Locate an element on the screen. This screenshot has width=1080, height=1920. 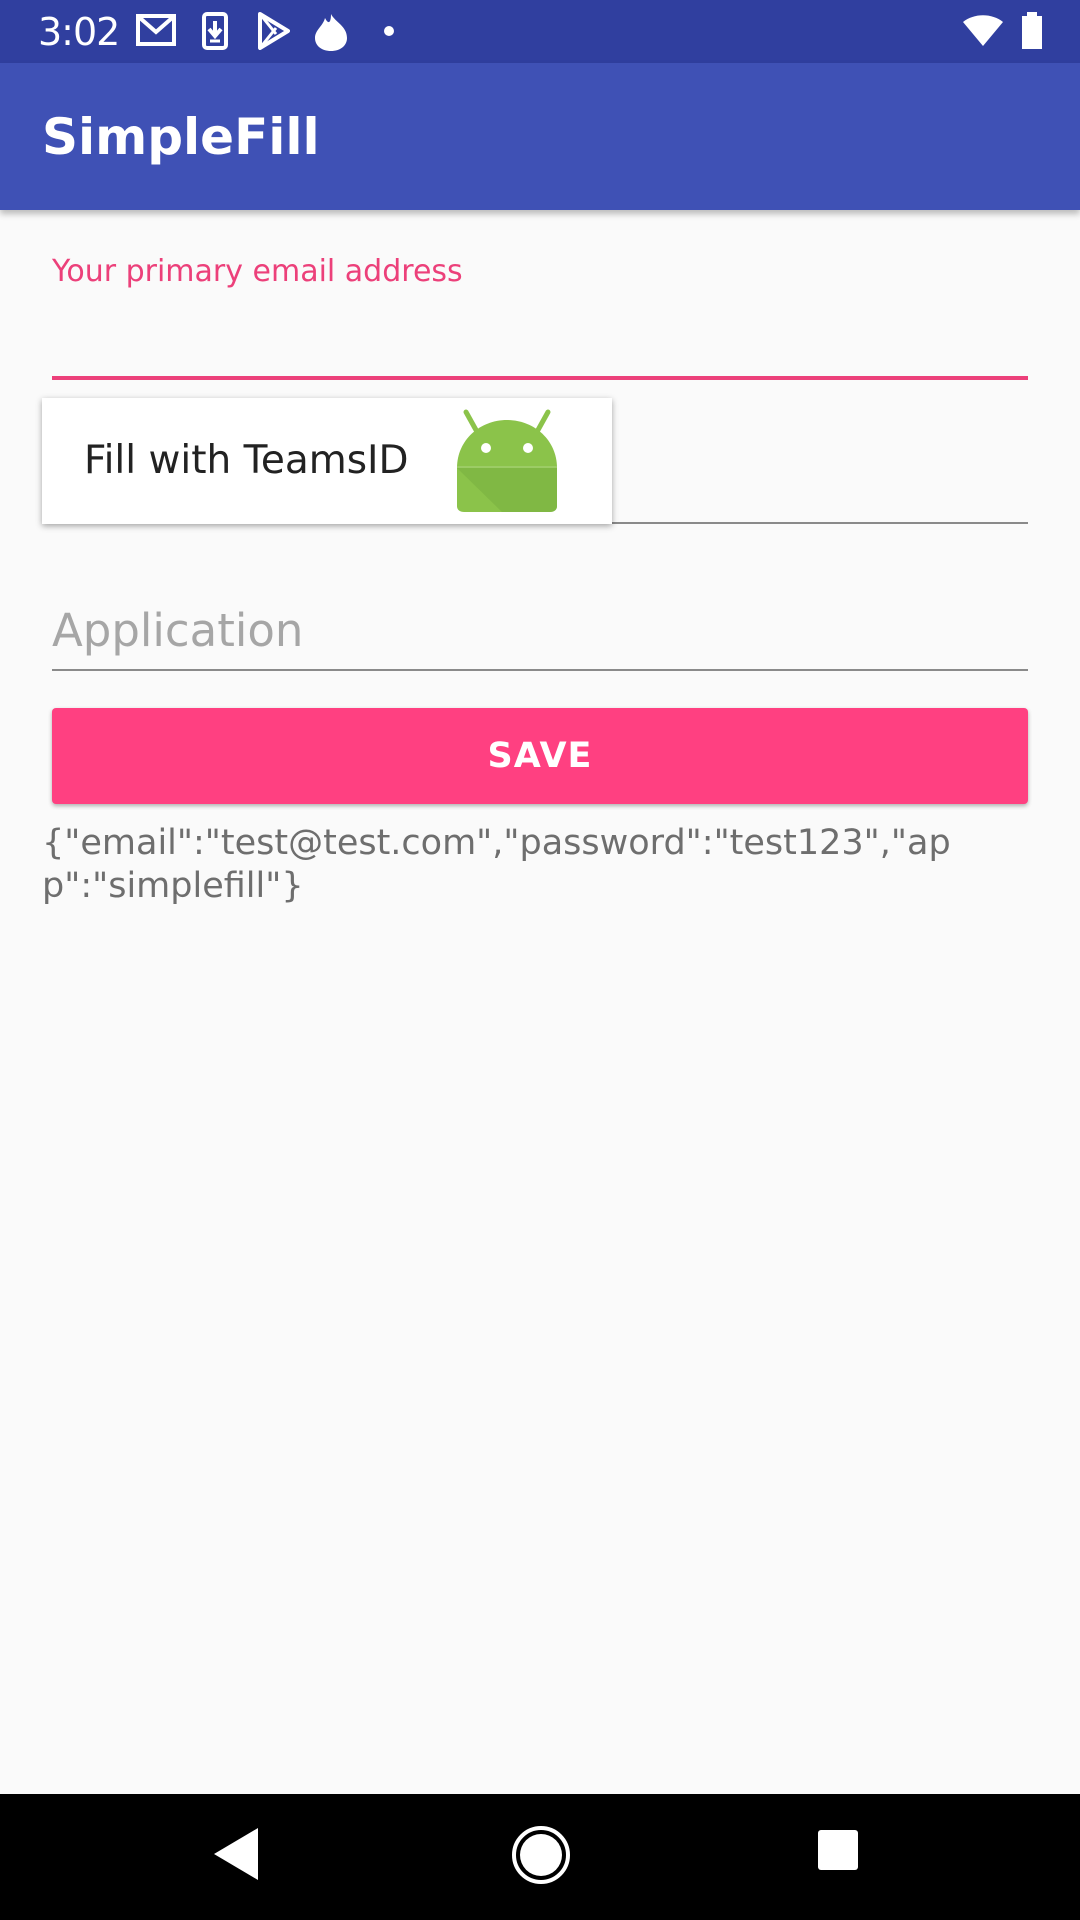
app-bar: SimpleFill is located at coordinates (540, 136).